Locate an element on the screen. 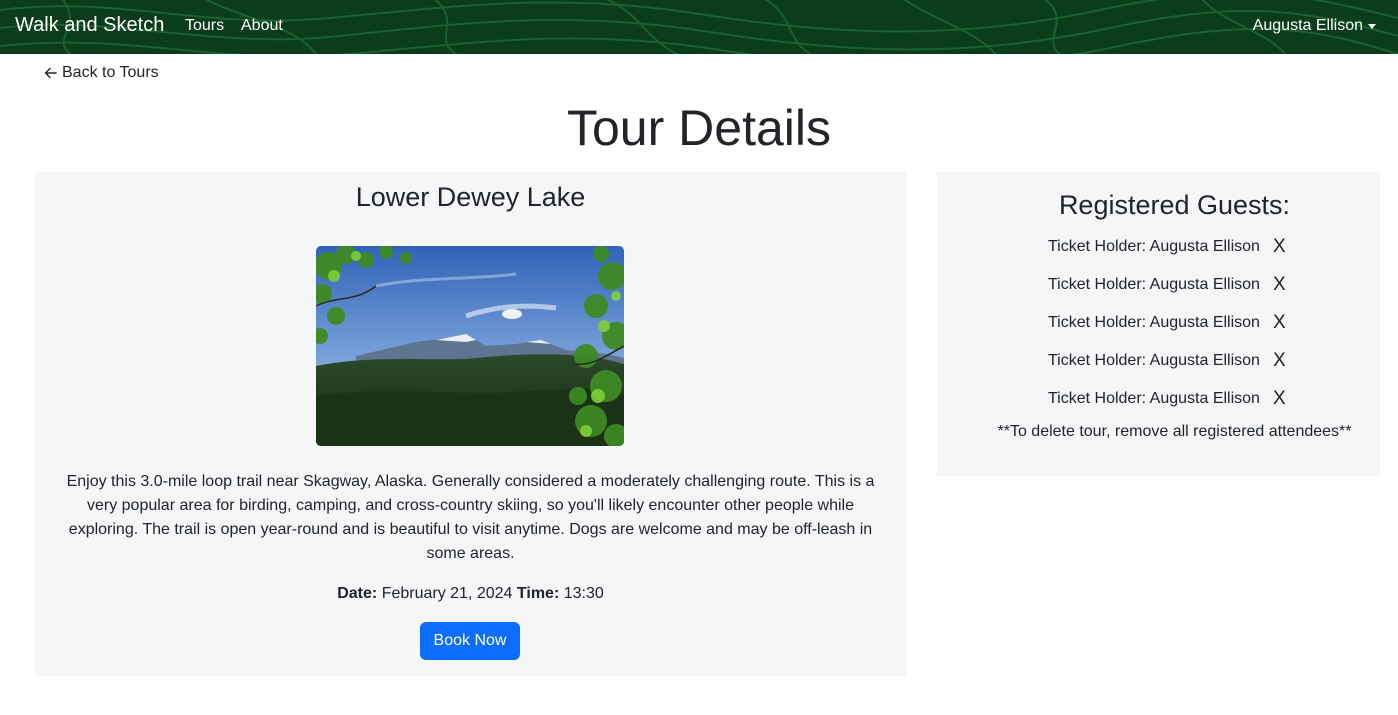 The height and width of the screenshot is (715, 1398). back-link-label: Back to Tours is located at coordinates (110, 72).